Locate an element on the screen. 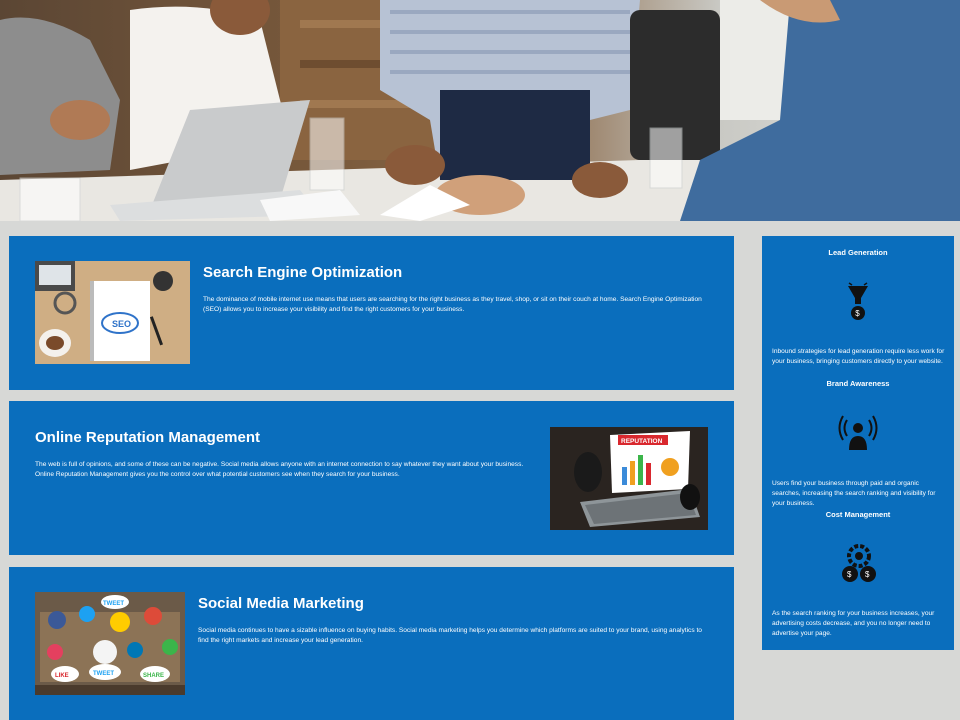 The image size is (960, 720). reputation-laptop-photo: REPUTATION is located at coordinates (629, 478).